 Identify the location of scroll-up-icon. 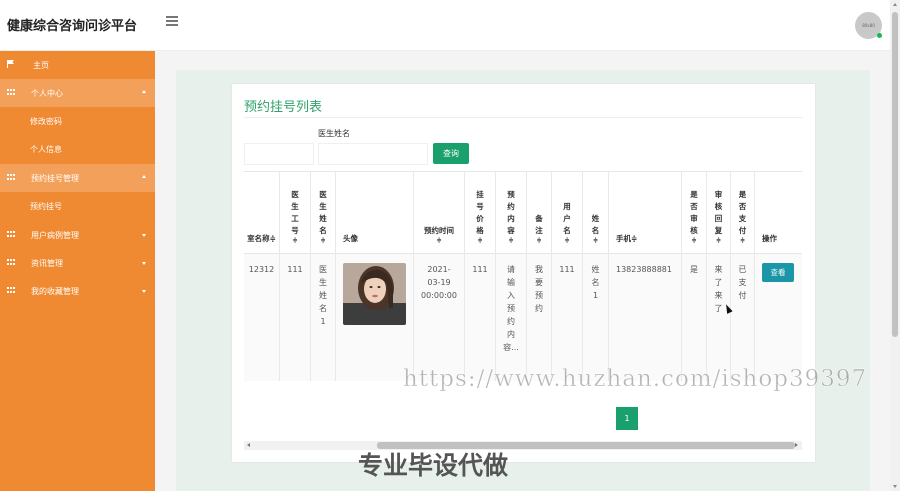
(895, 4).